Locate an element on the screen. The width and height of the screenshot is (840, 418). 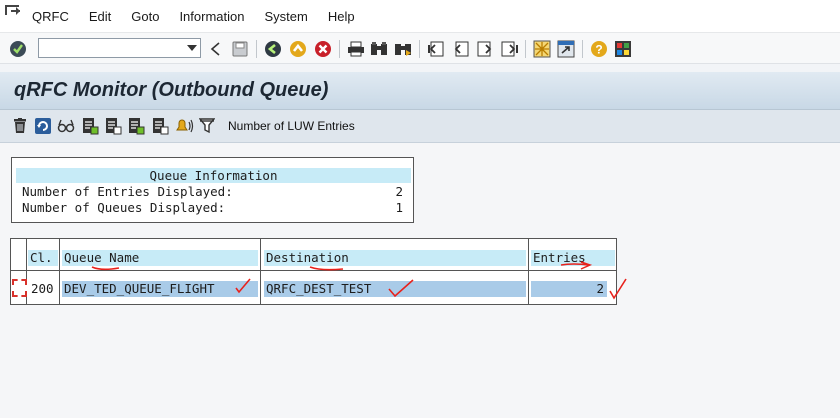
queue-information-header: Queue Information is located at coordinates (213, 175).